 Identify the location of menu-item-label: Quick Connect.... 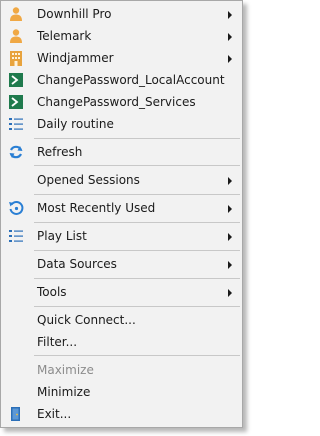
(86, 320).